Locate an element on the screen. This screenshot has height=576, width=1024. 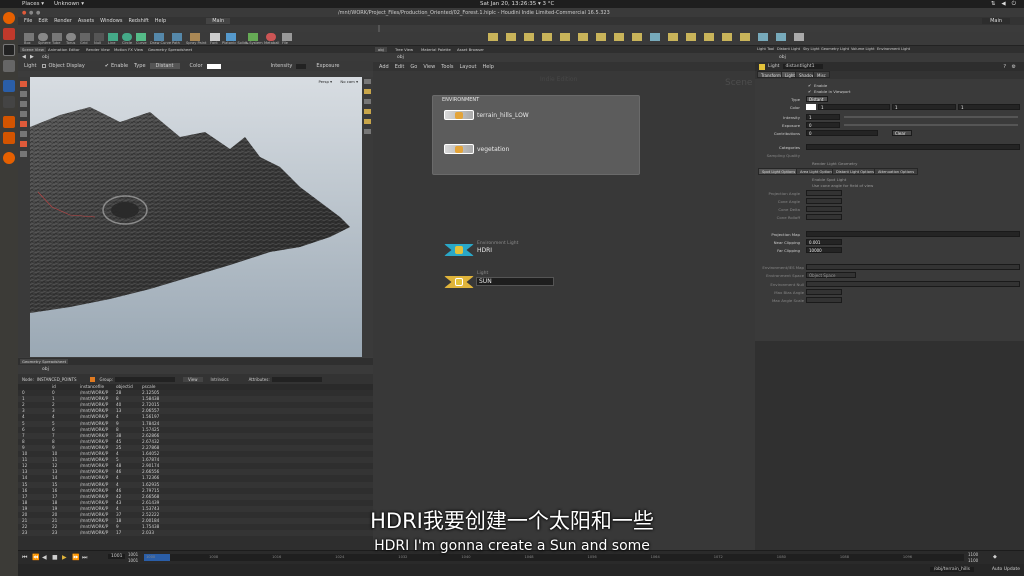
net-menu-go: Go is located at coordinates (413, 67).